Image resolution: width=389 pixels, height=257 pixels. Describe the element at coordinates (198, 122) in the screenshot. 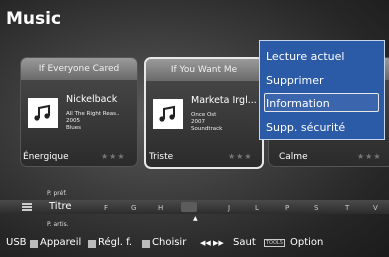

I see `album-year: 2007` at that location.